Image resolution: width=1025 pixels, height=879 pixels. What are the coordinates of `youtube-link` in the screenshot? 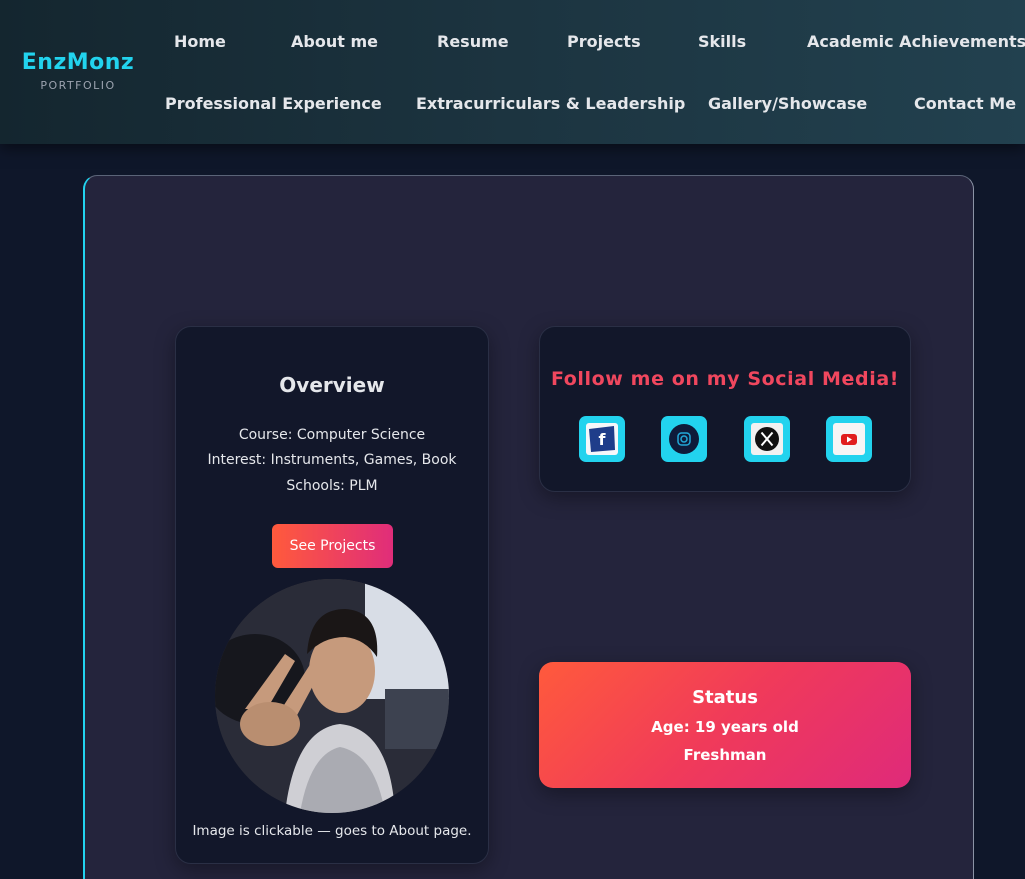 It's located at (849, 439).